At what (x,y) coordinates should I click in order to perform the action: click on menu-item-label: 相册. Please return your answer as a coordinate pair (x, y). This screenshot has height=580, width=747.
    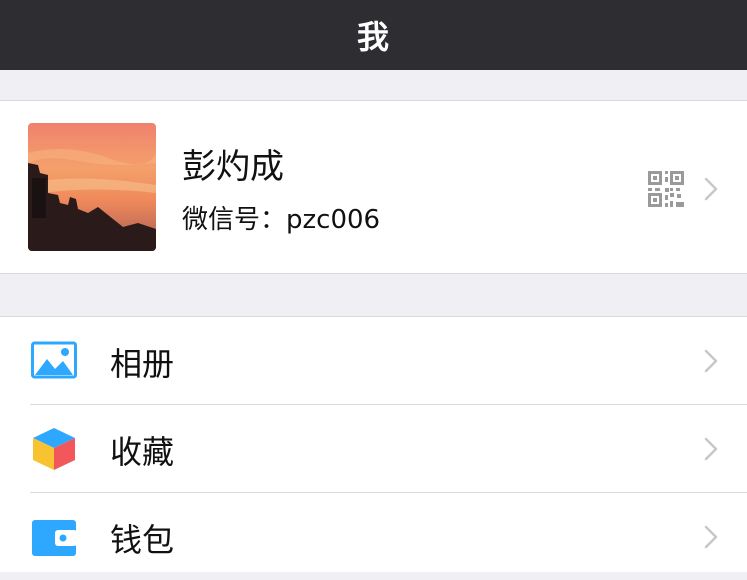
    Looking at the image, I should click on (142, 364).